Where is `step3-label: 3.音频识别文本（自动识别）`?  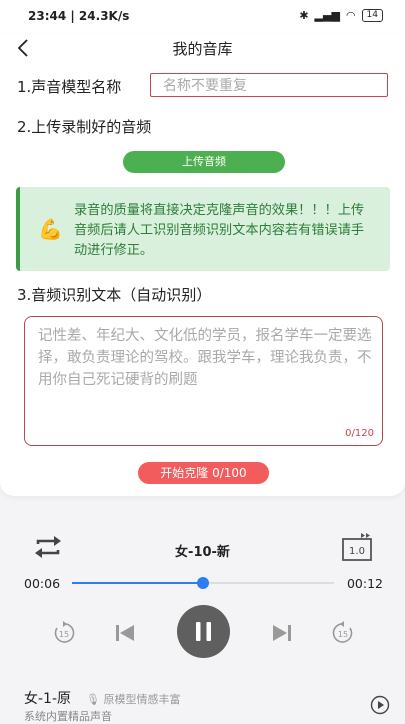 step3-label: 3.音频识别文本（自动识别） is located at coordinates (114, 295).